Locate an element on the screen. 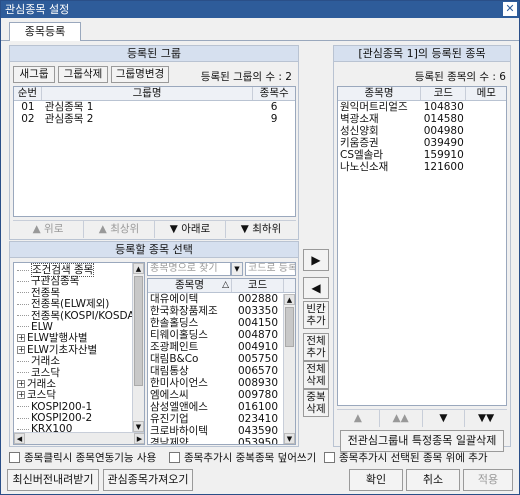 The image size is (520, 495). table-row: 02 관심종목 2 9 is located at coordinates (154, 119).